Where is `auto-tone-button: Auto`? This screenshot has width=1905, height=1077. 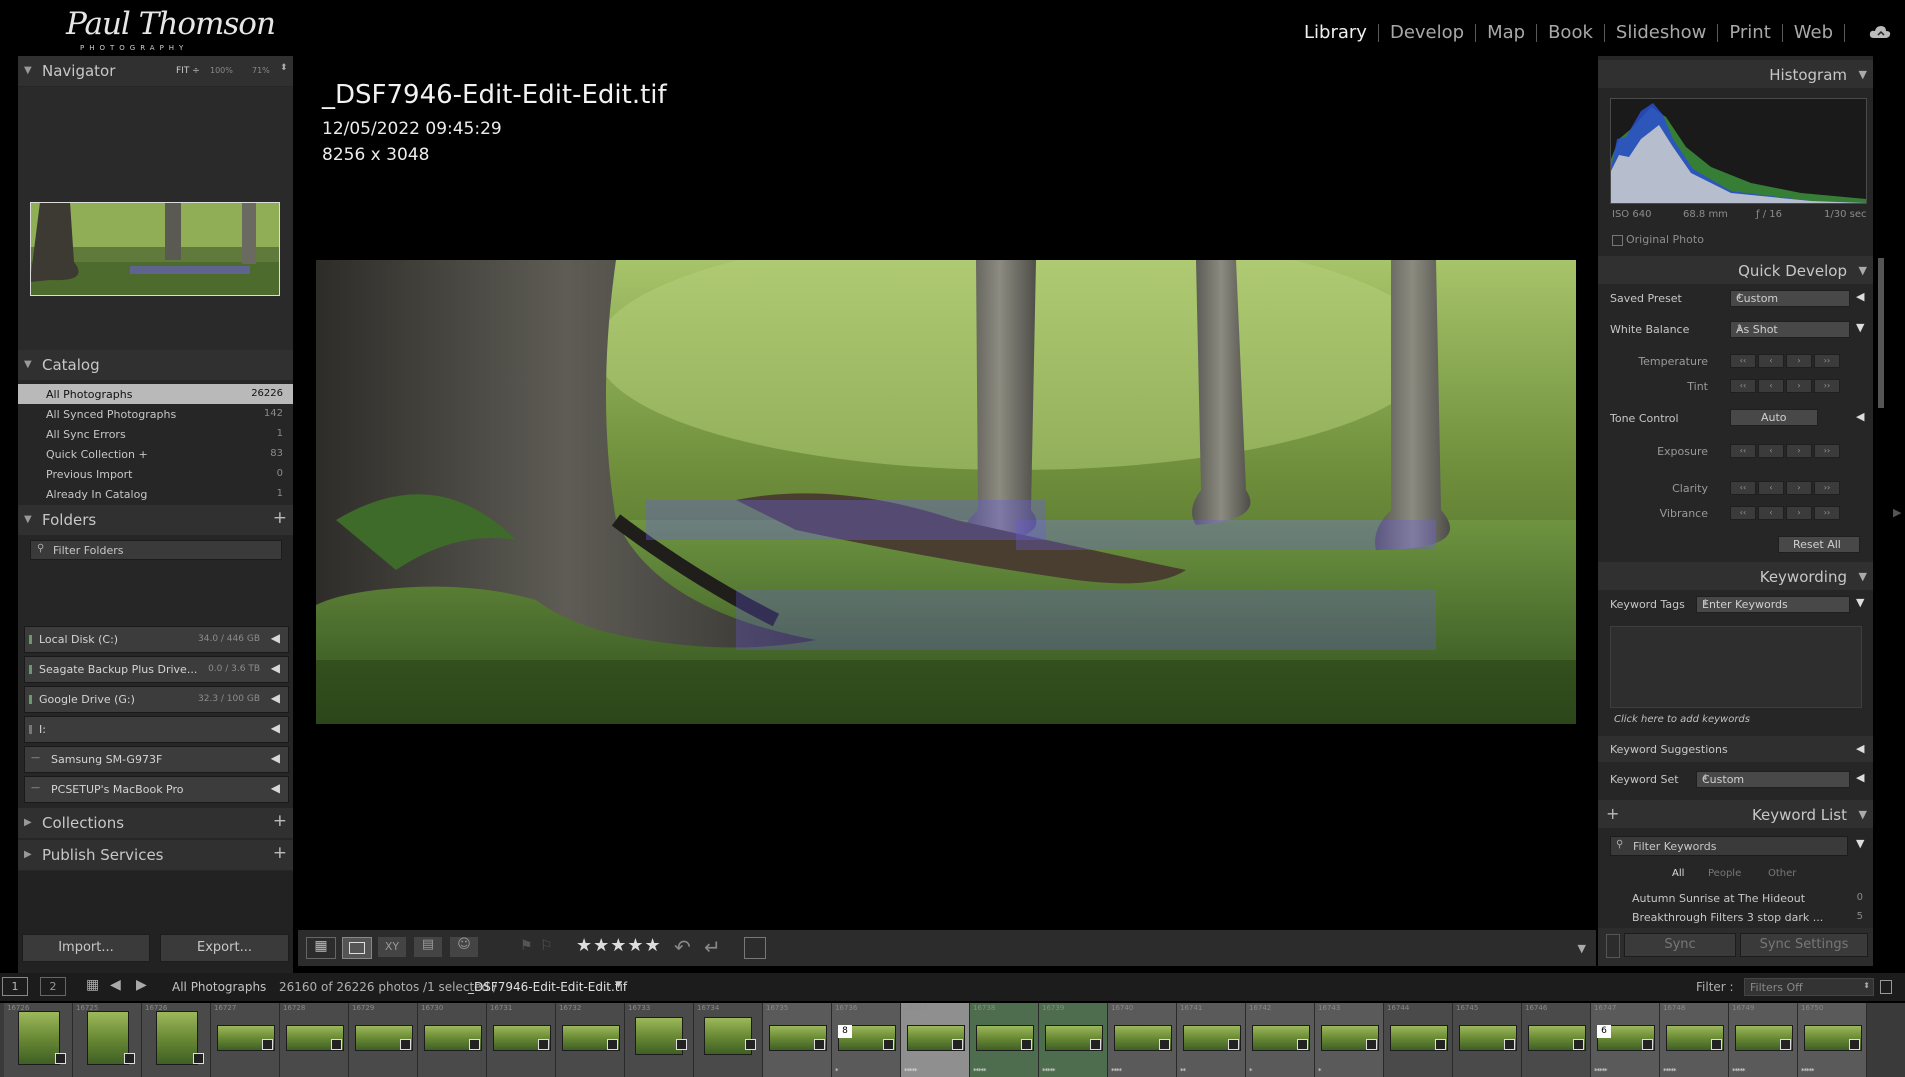 auto-tone-button: Auto is located at coordinates (1774, 417).